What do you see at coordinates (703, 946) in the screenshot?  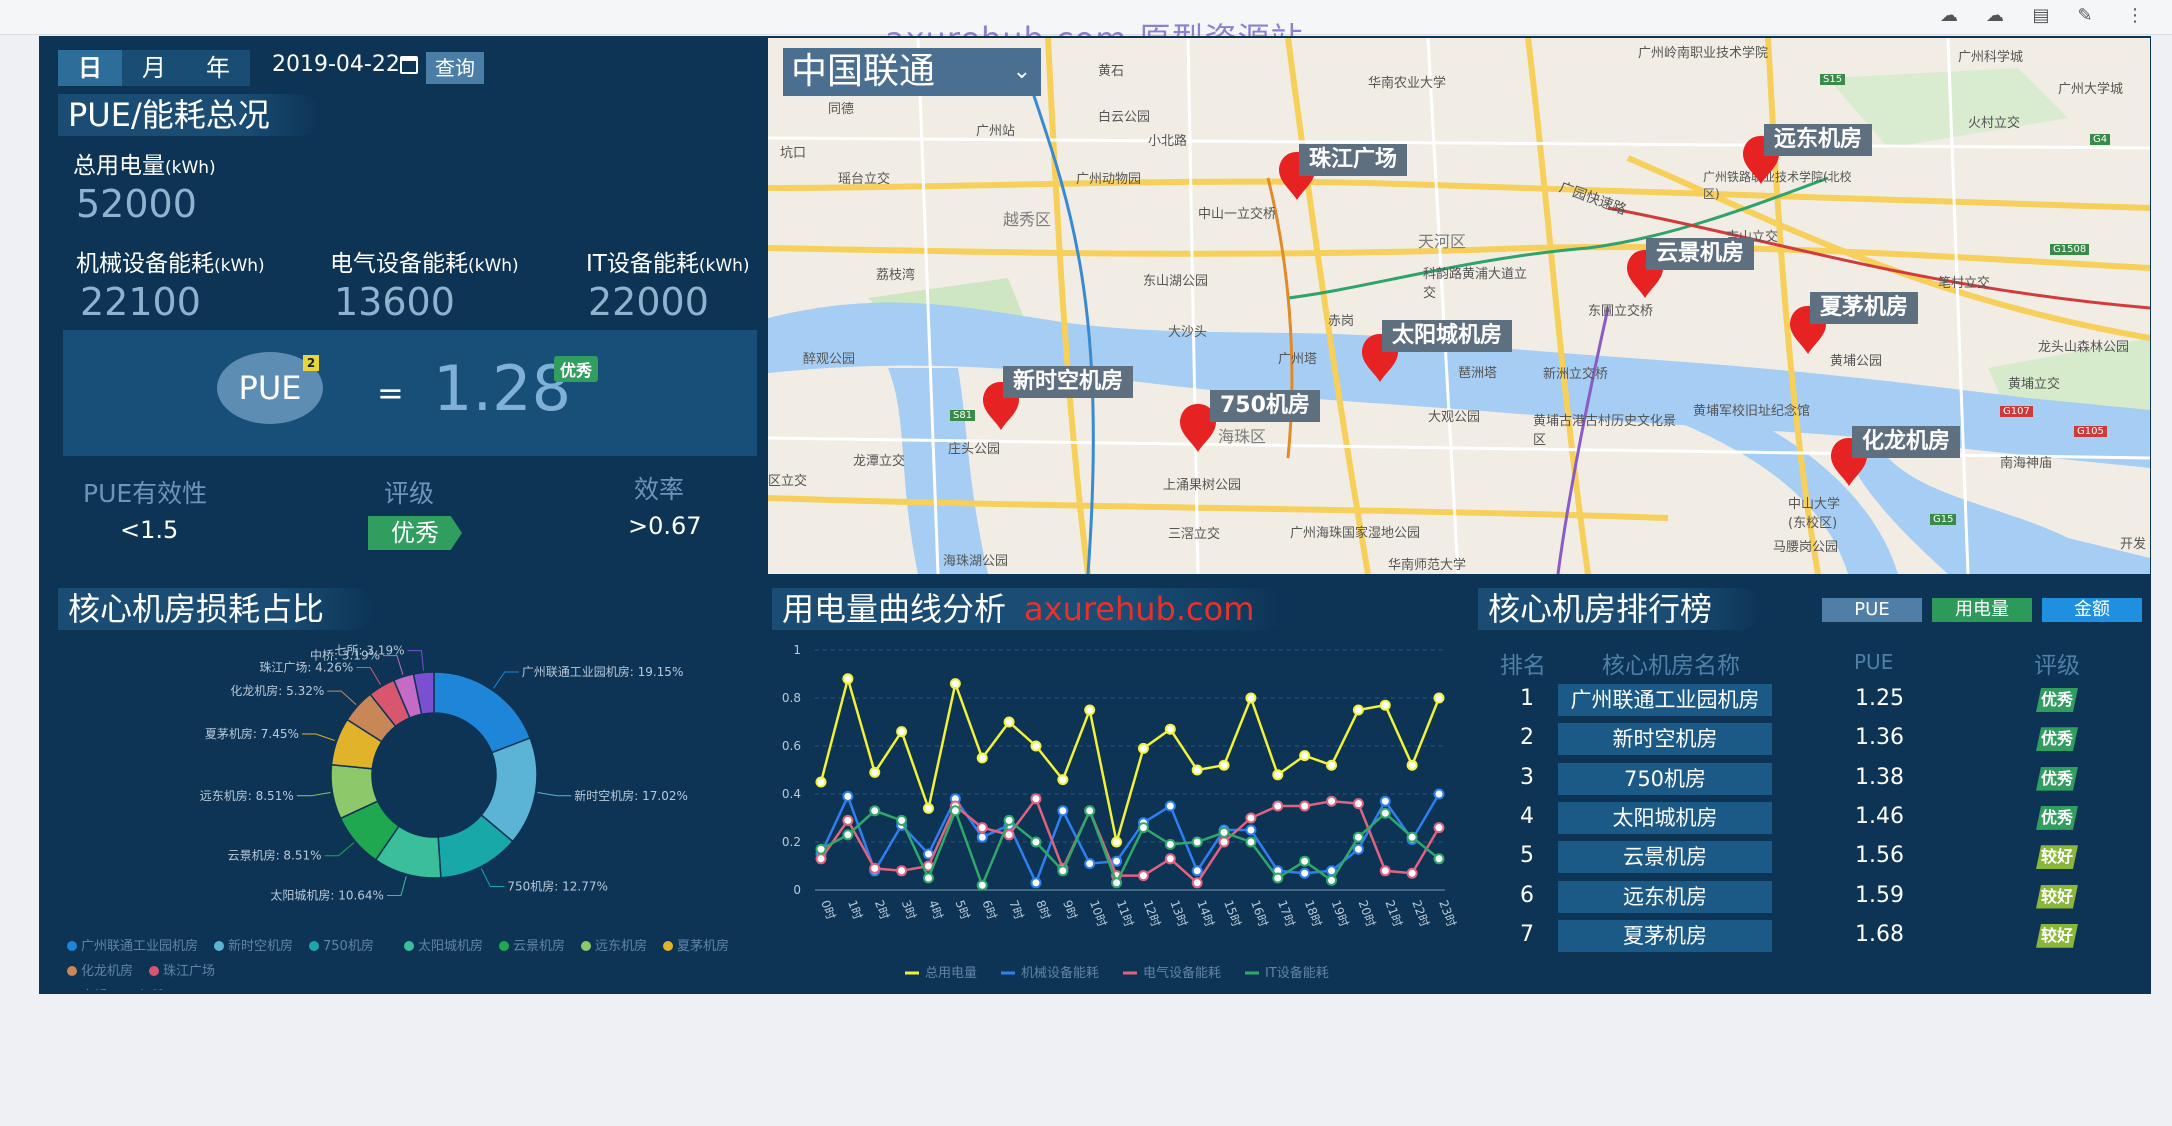 I see `legend-item: 夏茅机房` at bounding box center [703, 946].